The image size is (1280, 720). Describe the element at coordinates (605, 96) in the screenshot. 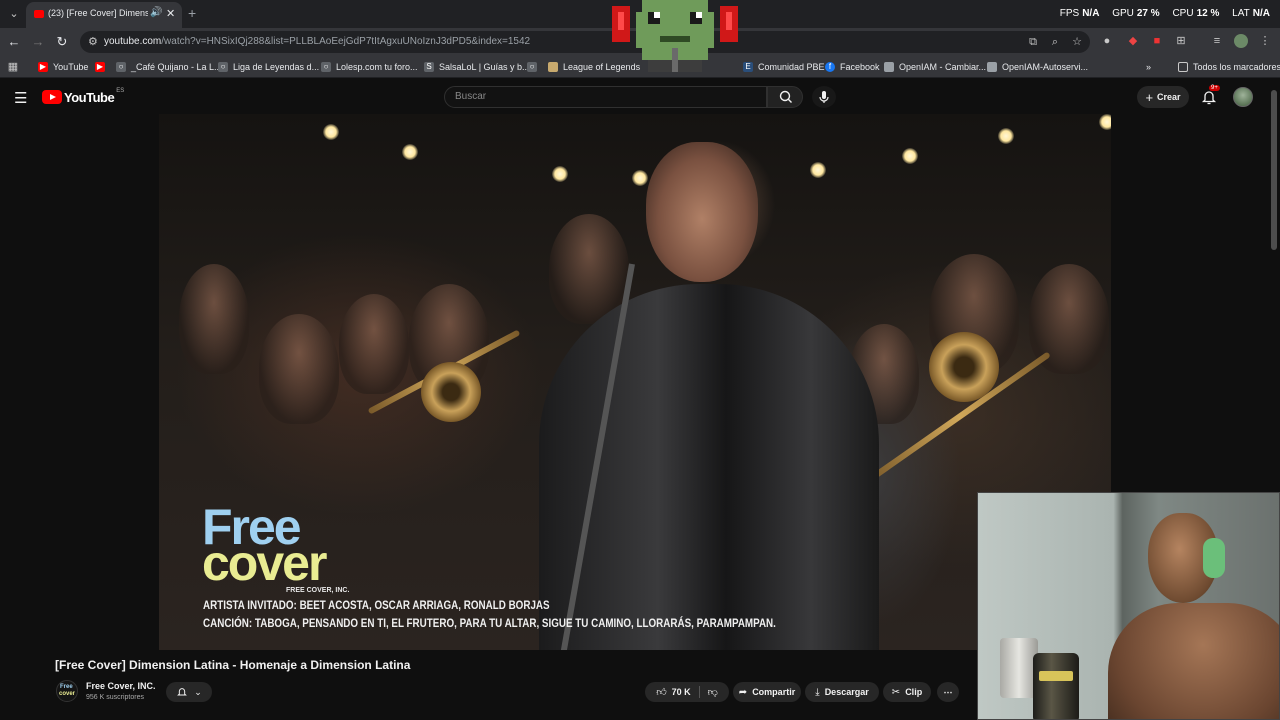

I see `search-input` at that location.